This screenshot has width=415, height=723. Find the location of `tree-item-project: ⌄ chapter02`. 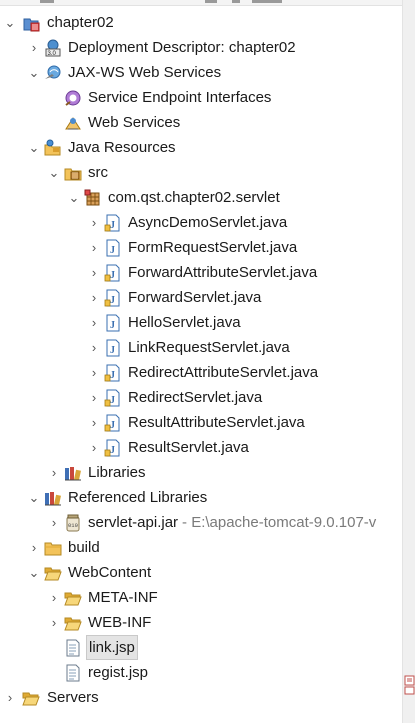

tree-item-project: ⌄ chapter02 is located at coordinates (201, 22).